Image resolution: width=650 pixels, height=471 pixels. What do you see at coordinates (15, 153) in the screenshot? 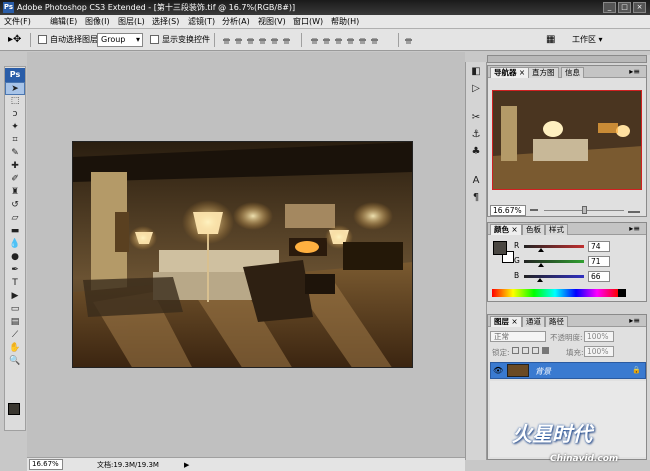
I see `slice-tool-icon: ✎` at bounding box center [15, 153].